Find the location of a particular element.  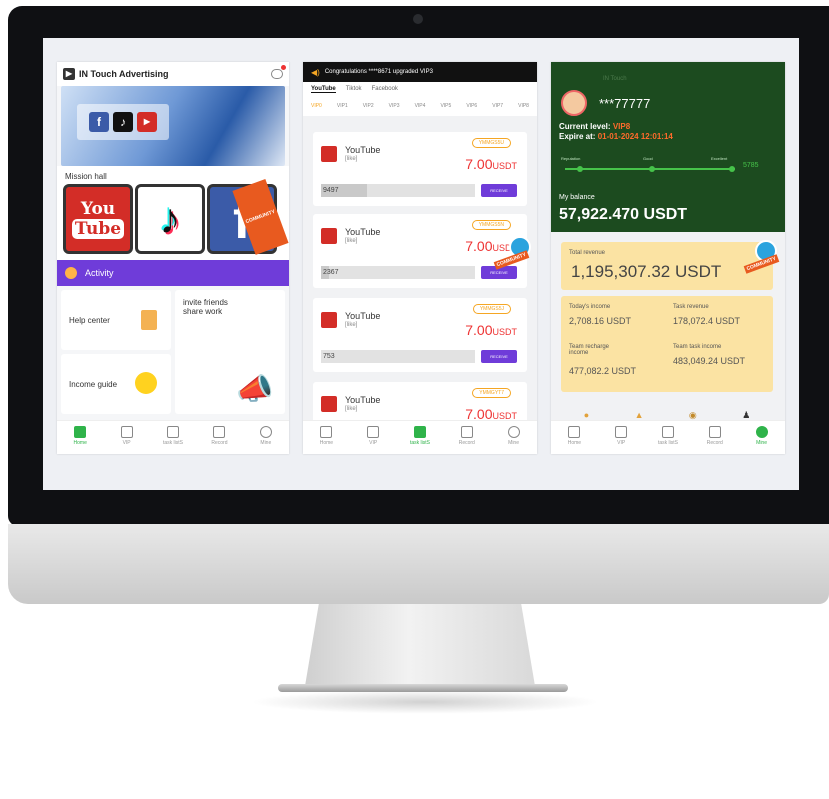

monitor-camera is located at coordinates (418, 19).